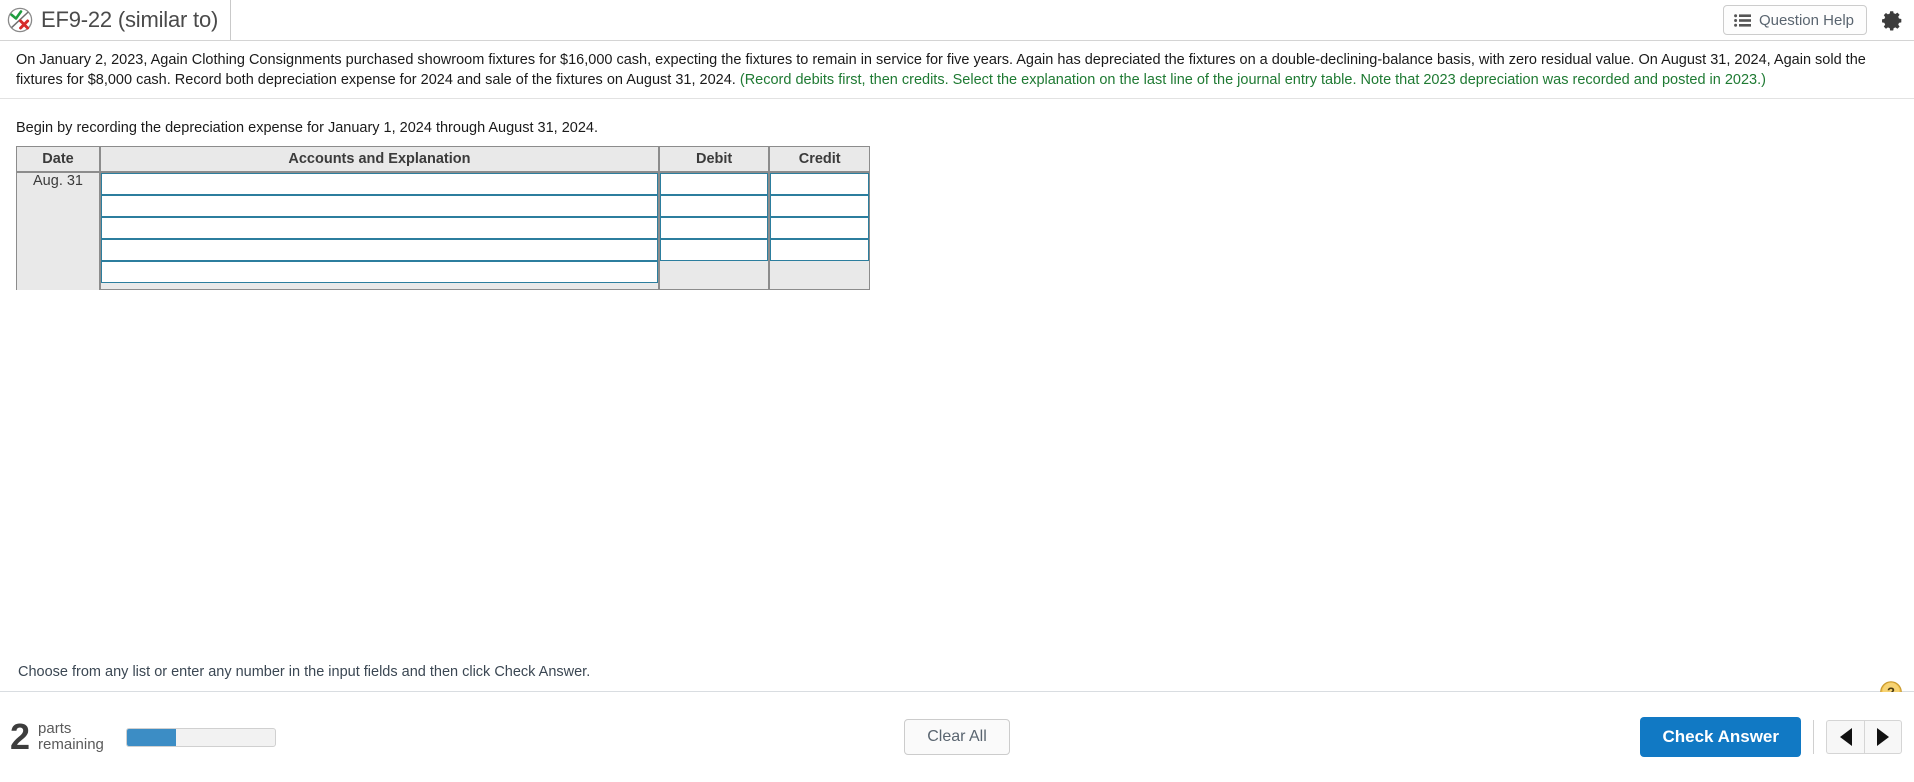 The image size is (1914, 782). What do you see at coordinates (957, 20) in the screenshot?
I see `page-header: EF9-22 (similar to) Question Help` at bounding box center [957, 20].